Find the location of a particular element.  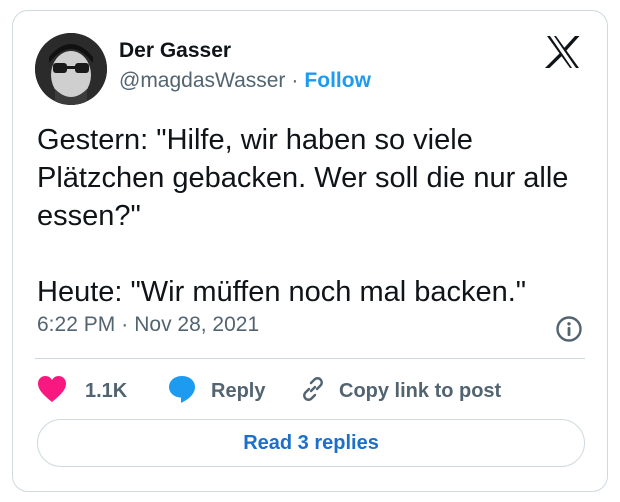

author-display-name: Der Gasser is located at coordinates (175, 51).